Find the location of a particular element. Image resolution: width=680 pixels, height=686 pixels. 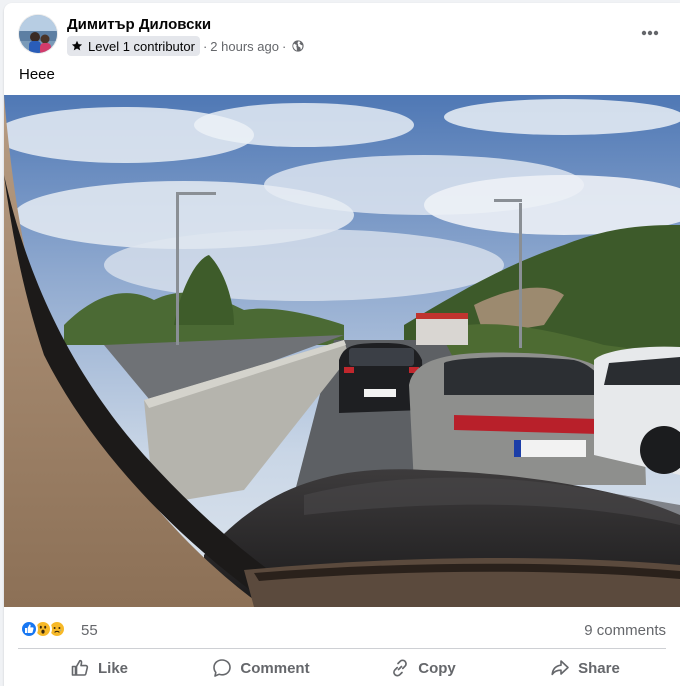

thumbs-up-icon is located at coordinates (80, 667).